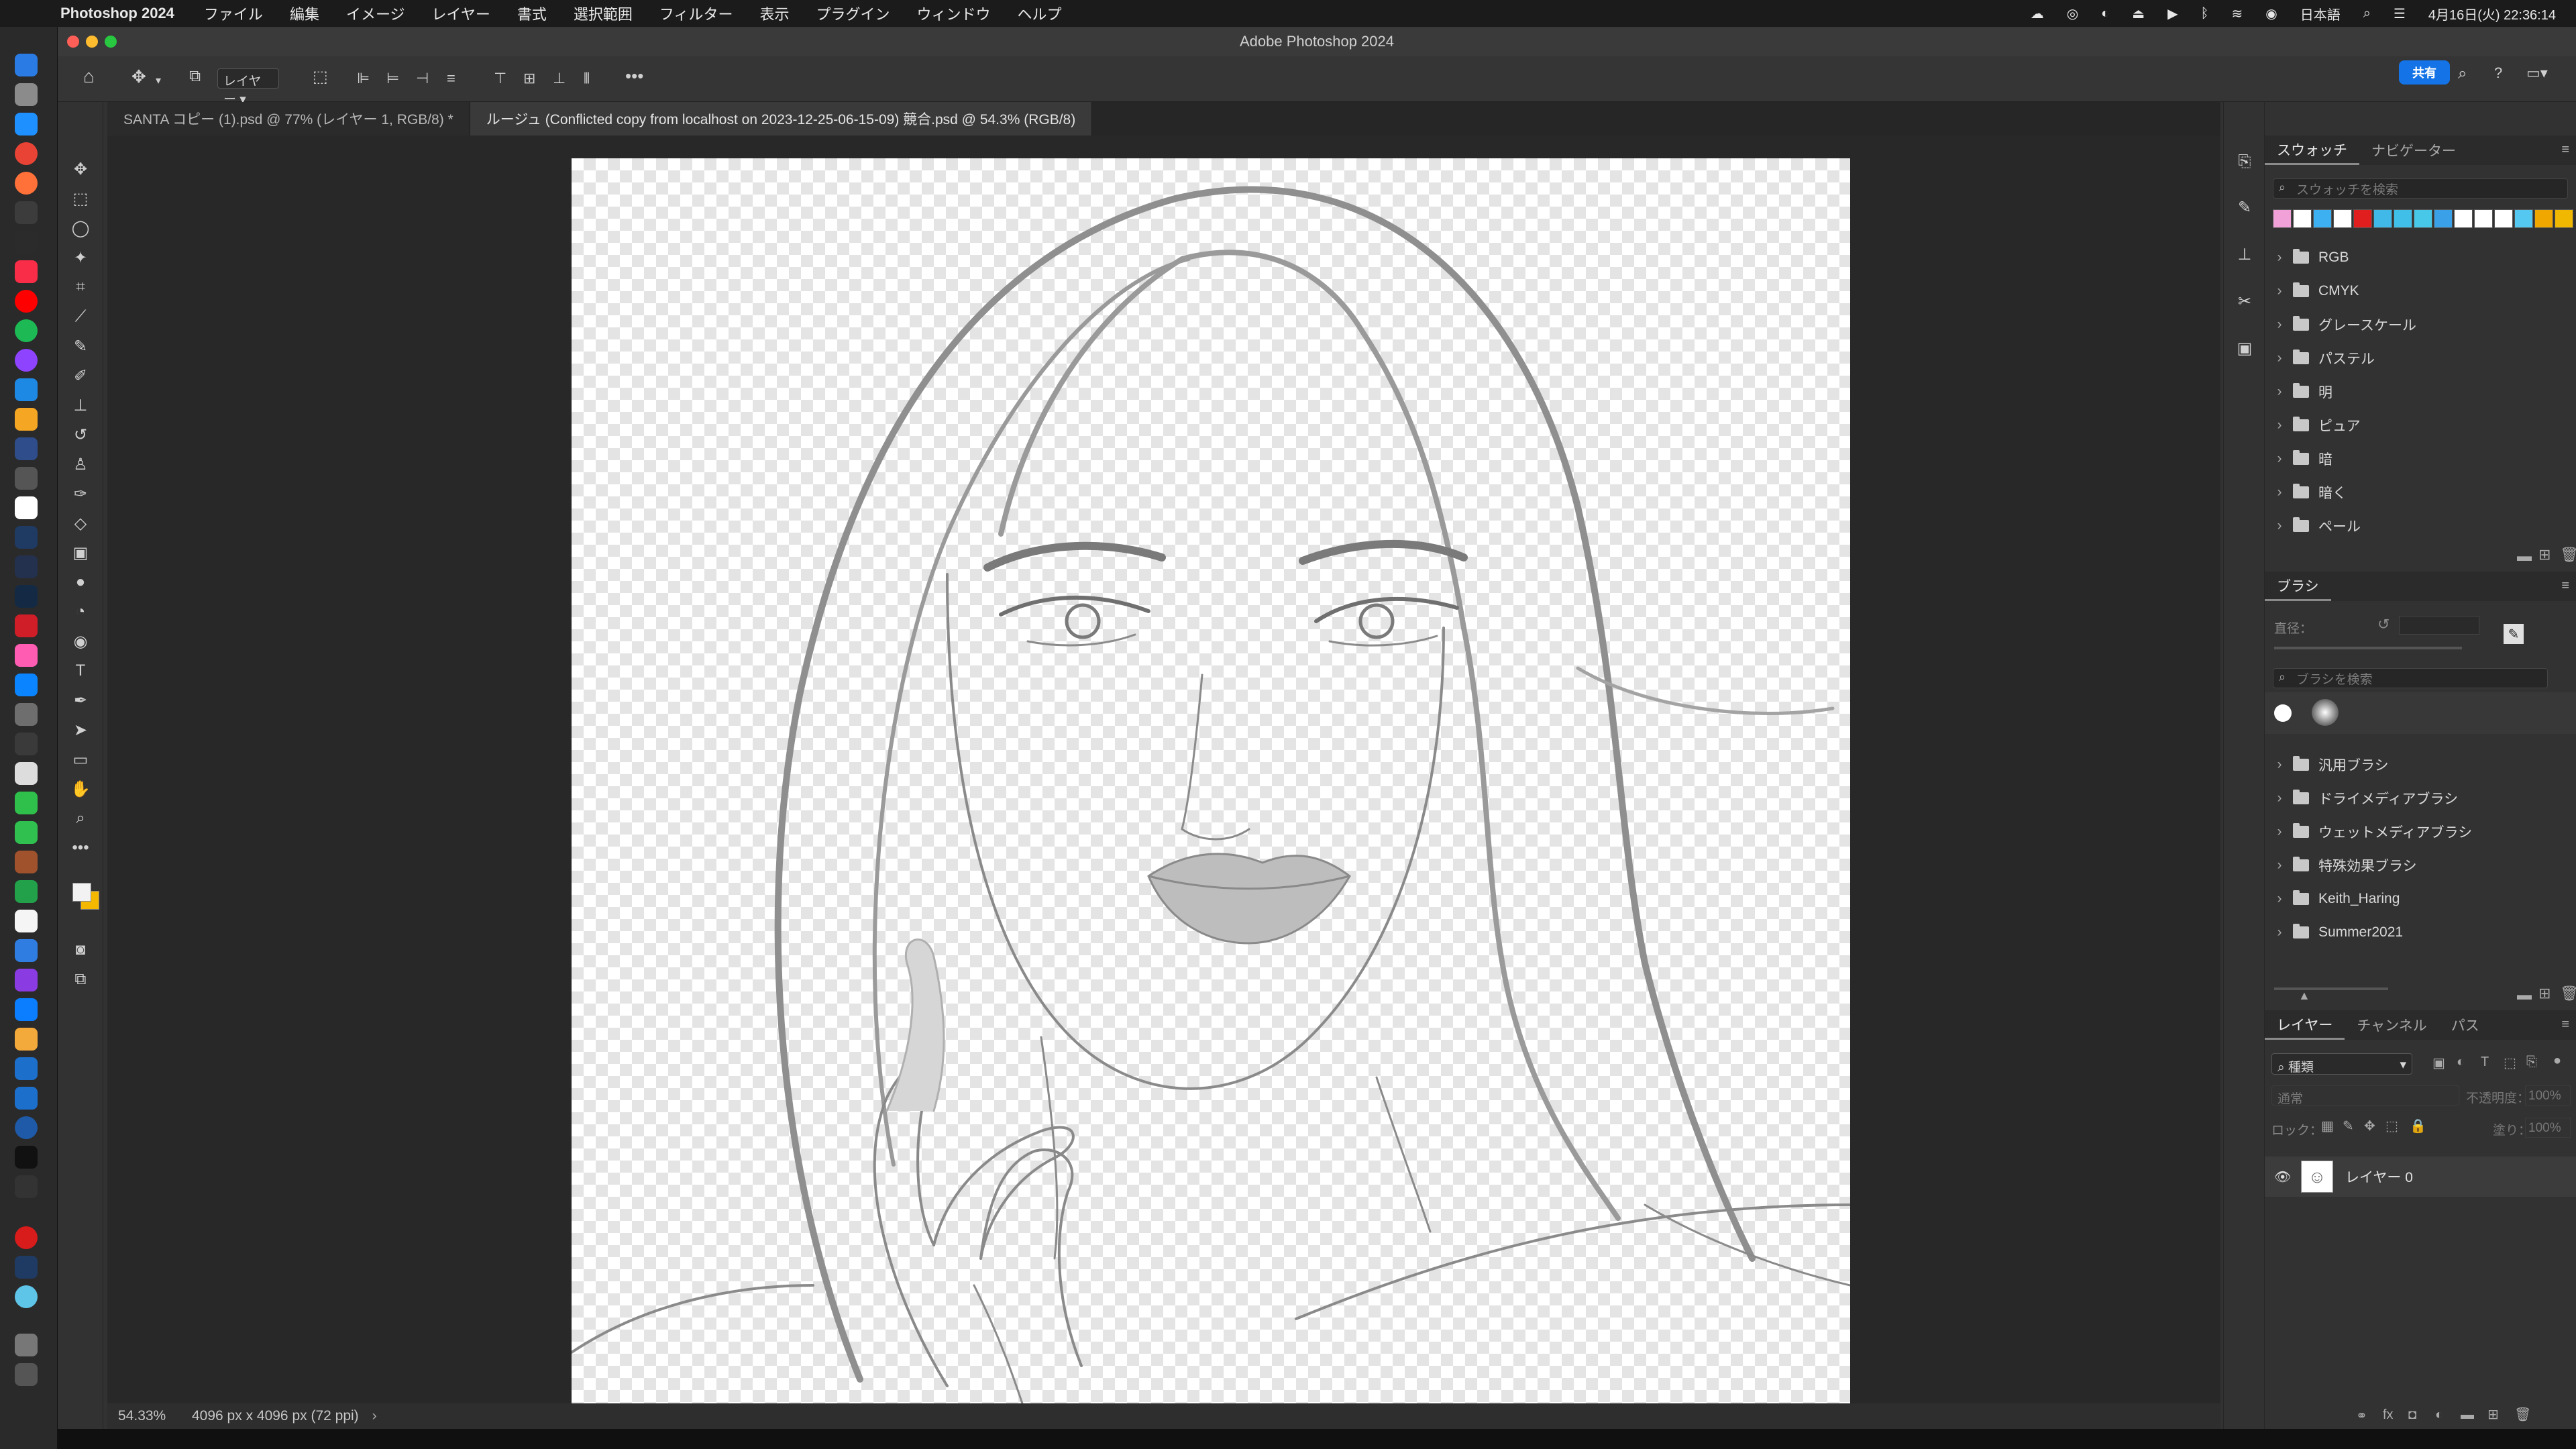 This screenshot has height=1449, width=2576. What do you see at coordinates (2510, 1063) in the screenshot?
I see `filter-shape-icon: ⬚` at bounding box center [2510, 1063].